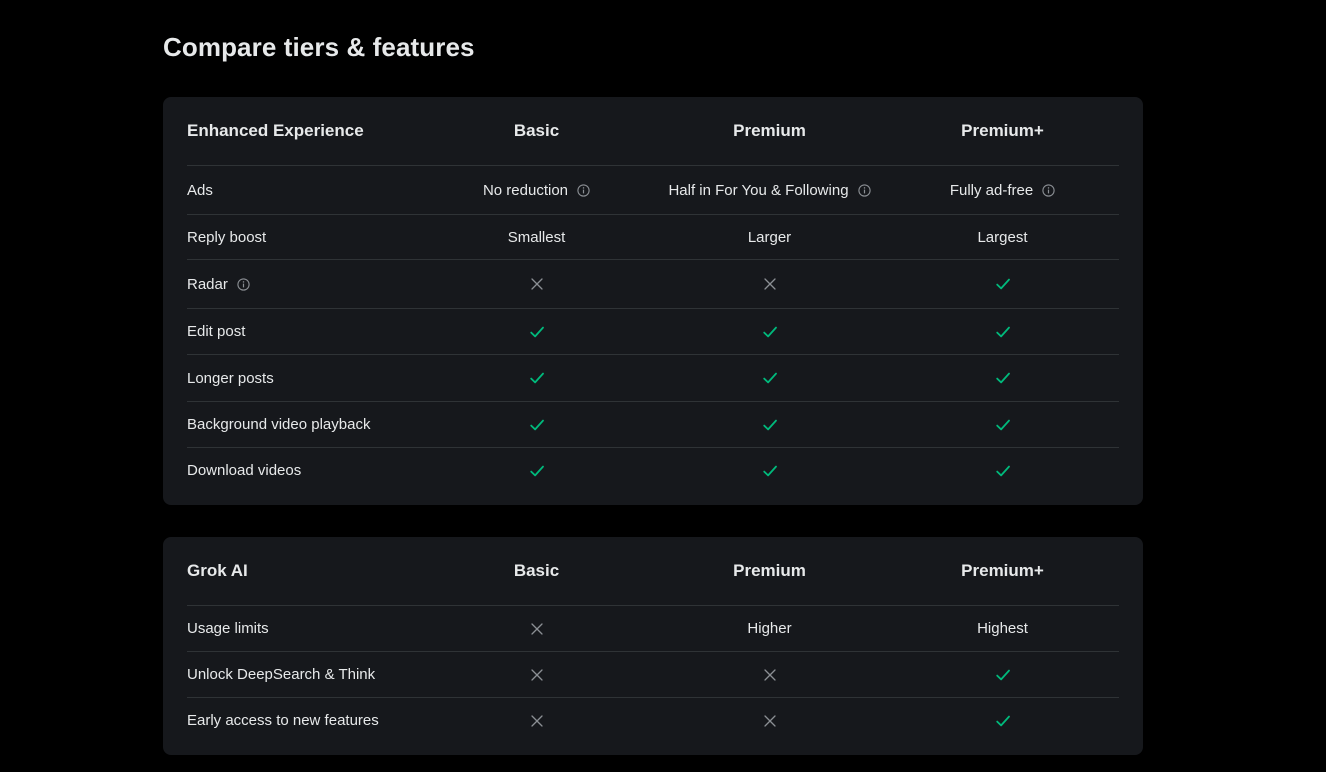  I want to click on tier-value: Larger, so click(769, 237).